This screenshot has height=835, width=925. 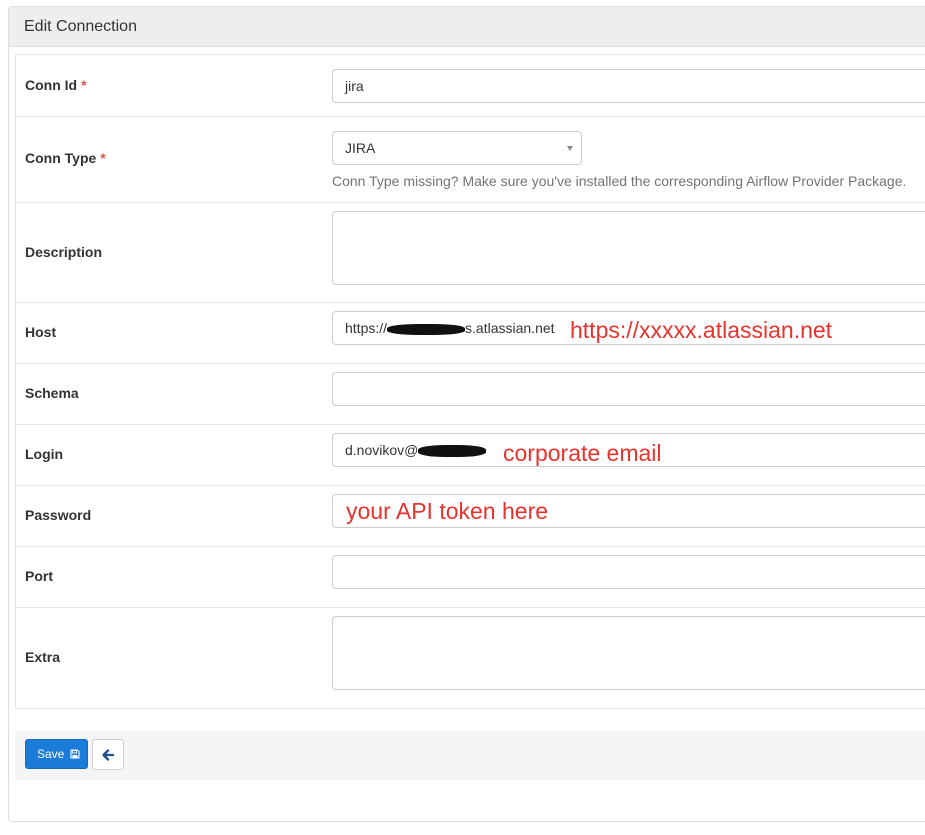 I want to click on port-row: Port, so click(x=470, y=577).